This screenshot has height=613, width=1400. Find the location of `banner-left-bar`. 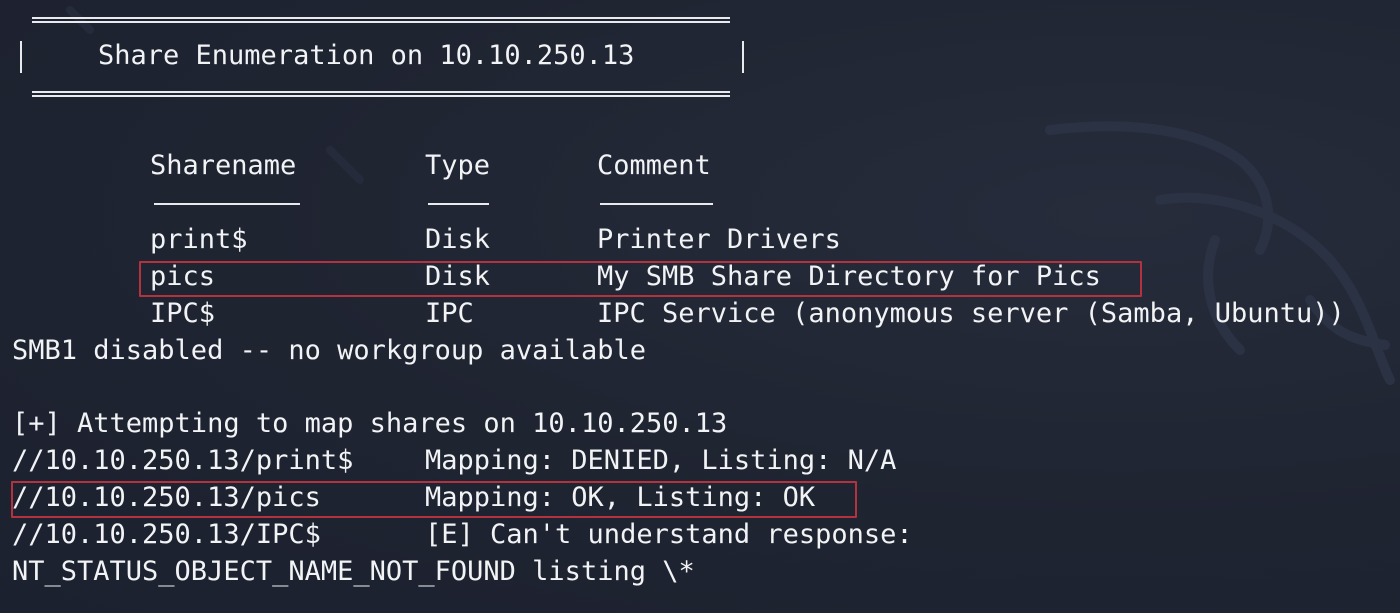

banner-left-bar is located at coordinates (21, 57).